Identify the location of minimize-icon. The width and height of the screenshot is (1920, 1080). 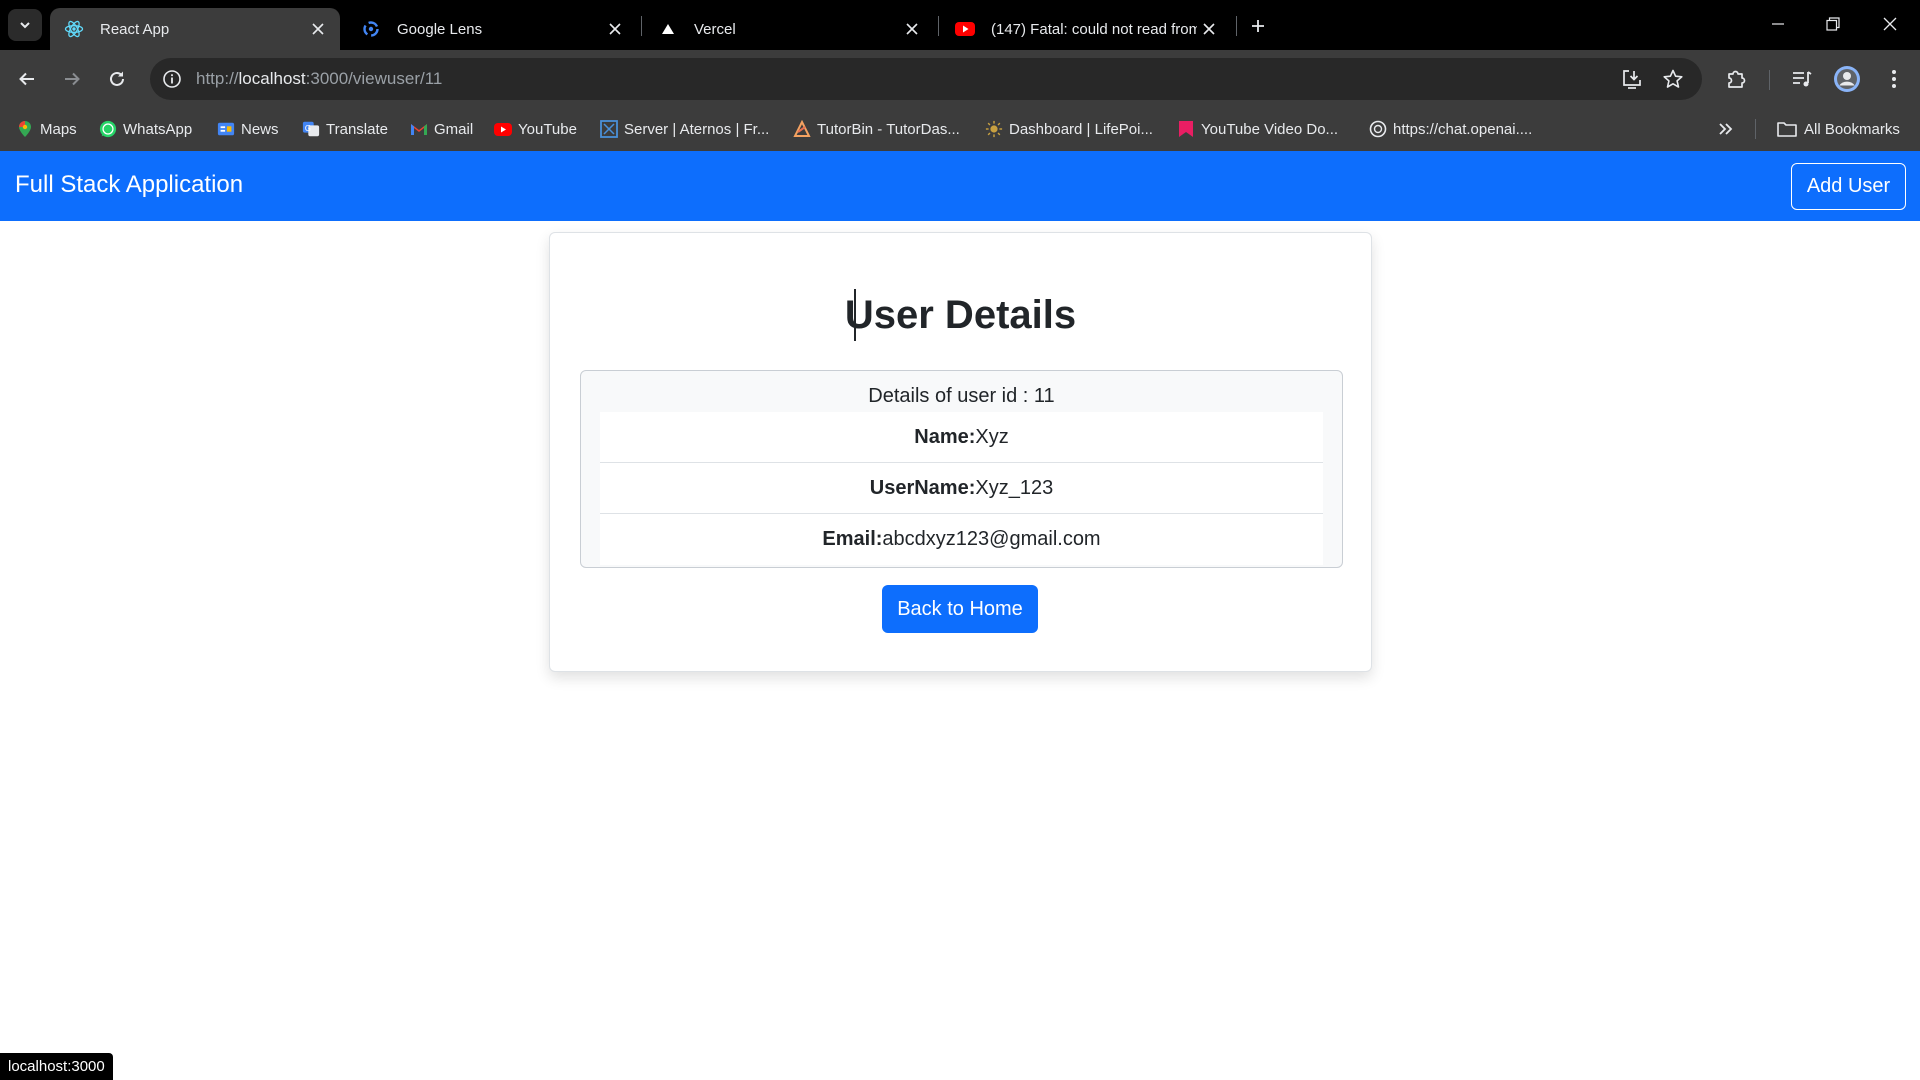
(1778, 24).